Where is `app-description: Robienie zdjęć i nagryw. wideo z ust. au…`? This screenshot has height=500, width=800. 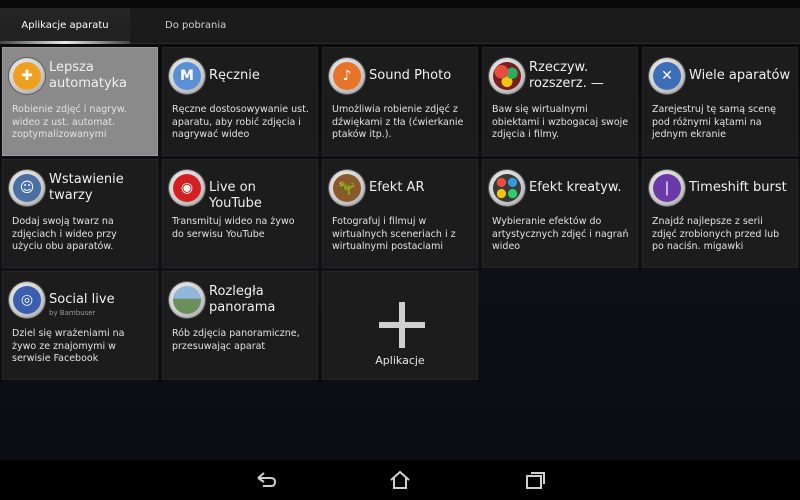 app-description: Robienie zdjęć i nagryw. wideo z ust. au… is located at coordinates (69, 122).